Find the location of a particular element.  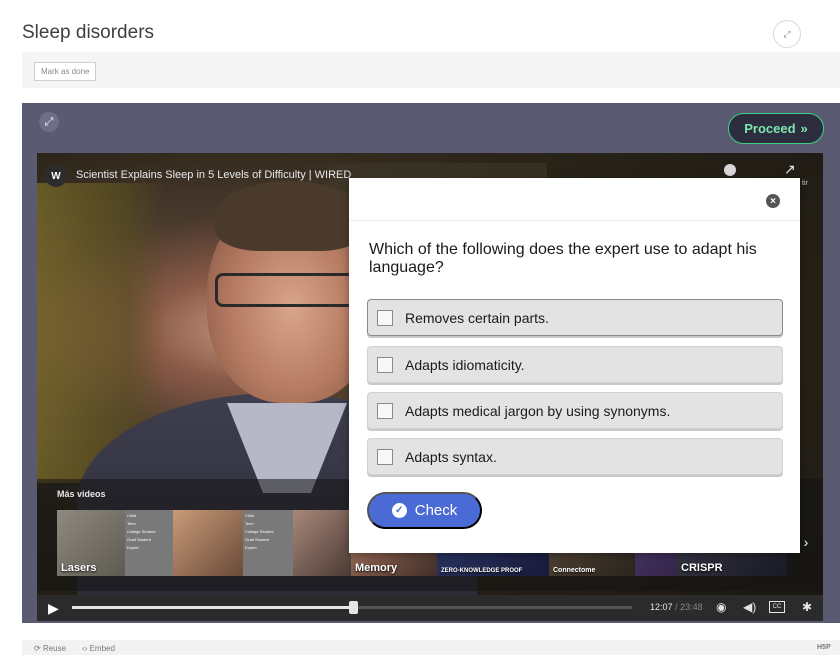

answer-label: Removes certain parts. is located at coordinates (477, 317).